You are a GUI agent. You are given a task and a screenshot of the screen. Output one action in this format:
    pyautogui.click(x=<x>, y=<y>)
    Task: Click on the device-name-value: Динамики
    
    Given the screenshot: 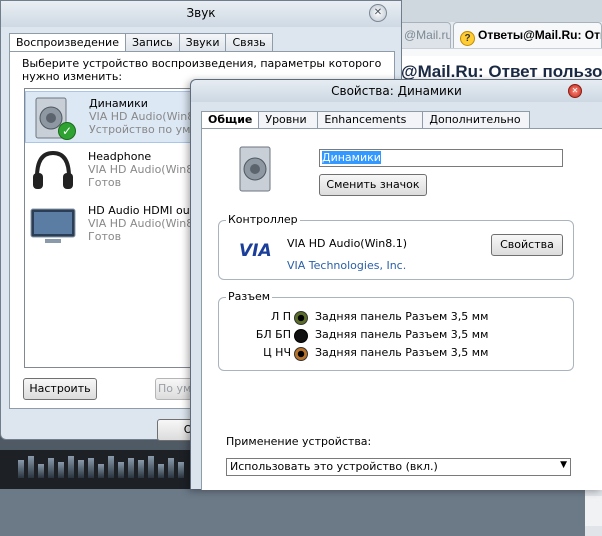 What is the action you would take?
    pyautogui.click(x=351, y=157)
    